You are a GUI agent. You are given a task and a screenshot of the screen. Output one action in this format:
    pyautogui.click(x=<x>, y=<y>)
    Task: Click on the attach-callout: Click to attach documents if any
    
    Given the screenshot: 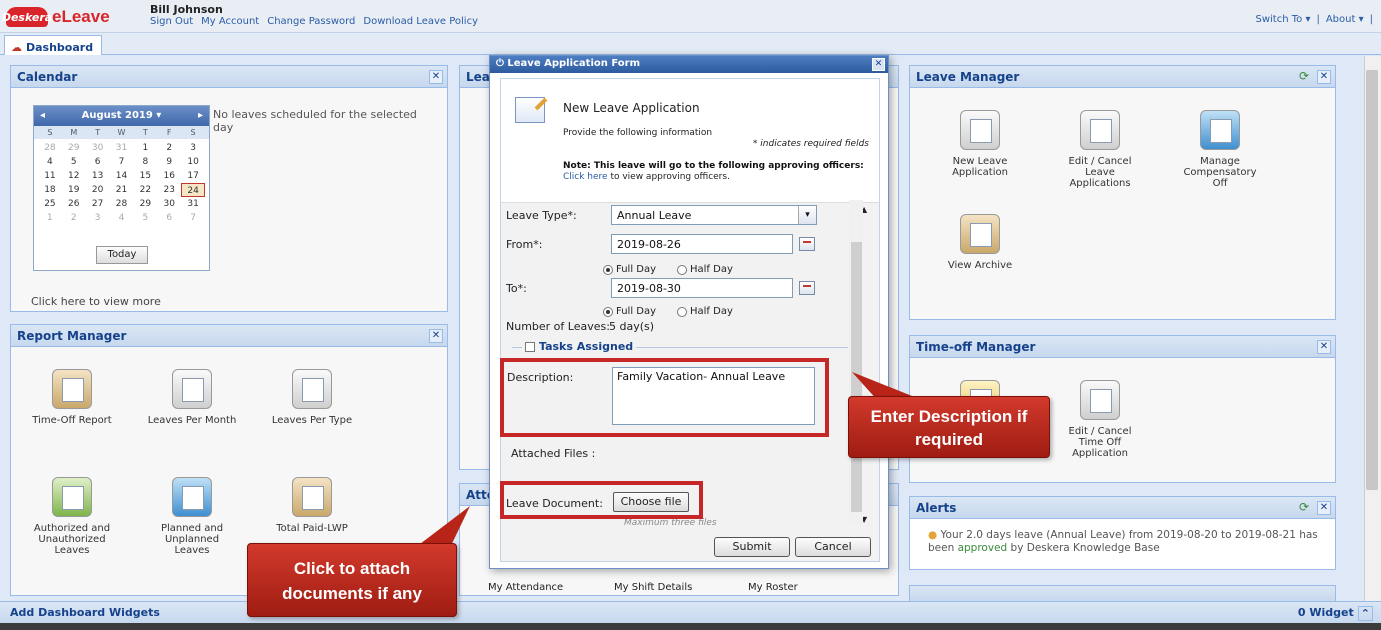 What is the action you would take?
    pyautogui.click(x=352, y=580)
    